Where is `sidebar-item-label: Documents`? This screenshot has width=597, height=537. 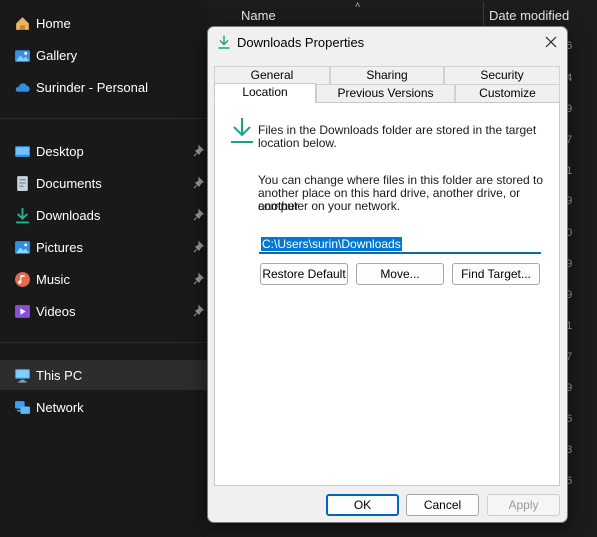 sidebar-item-label: Documents is located at coordinates (69, 183).